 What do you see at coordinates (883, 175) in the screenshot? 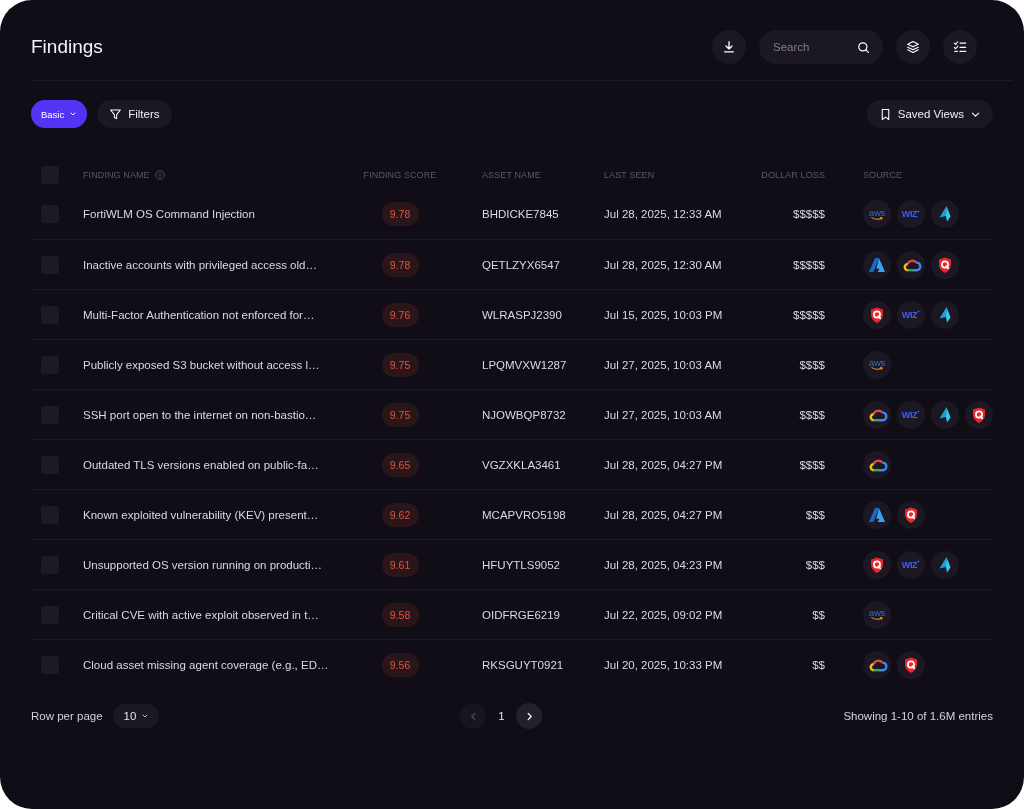
I see `column-header: SOURCE` at bounding box center [883, 175].